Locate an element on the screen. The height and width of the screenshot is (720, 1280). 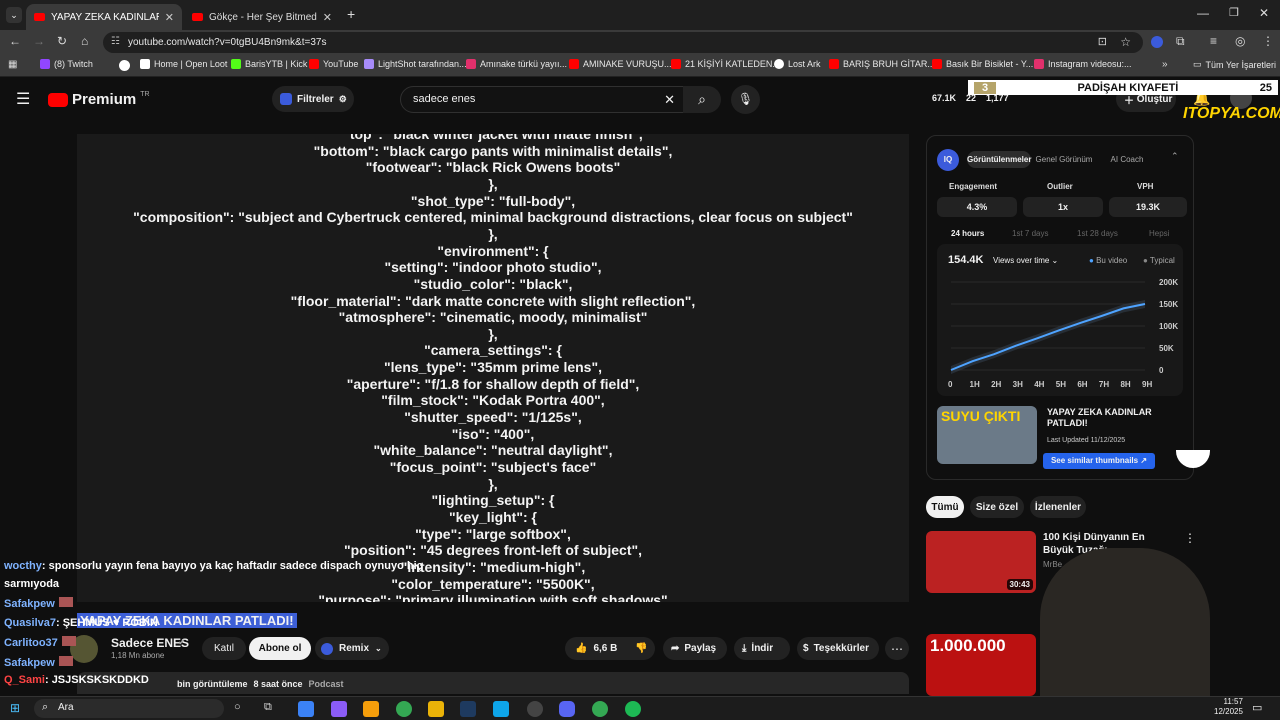
y-tick-label: 0 is located at coordinates (1161, 370).